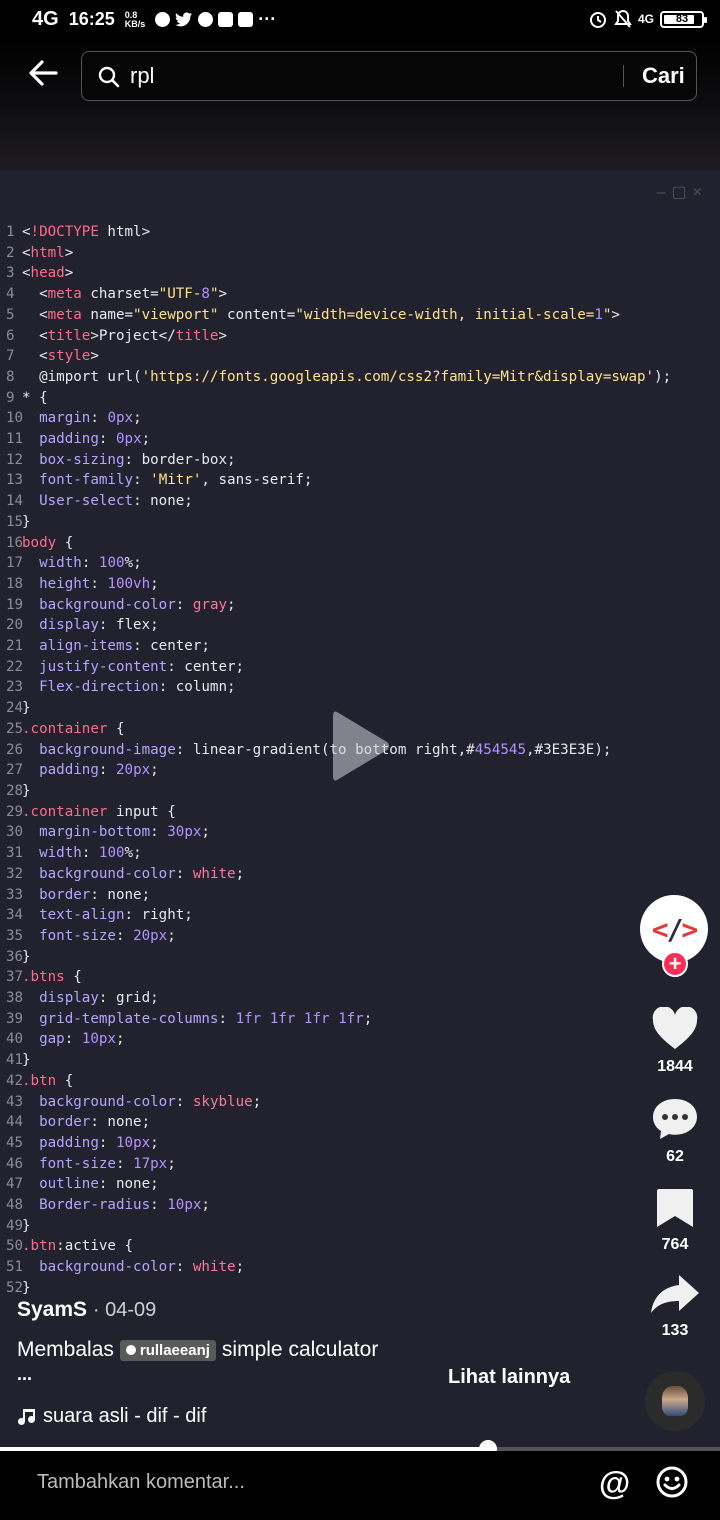  What do you see at coordinates (15, 1060) in the screenshot?
I see `line-number: 41` at bounding box center [15, 1060].